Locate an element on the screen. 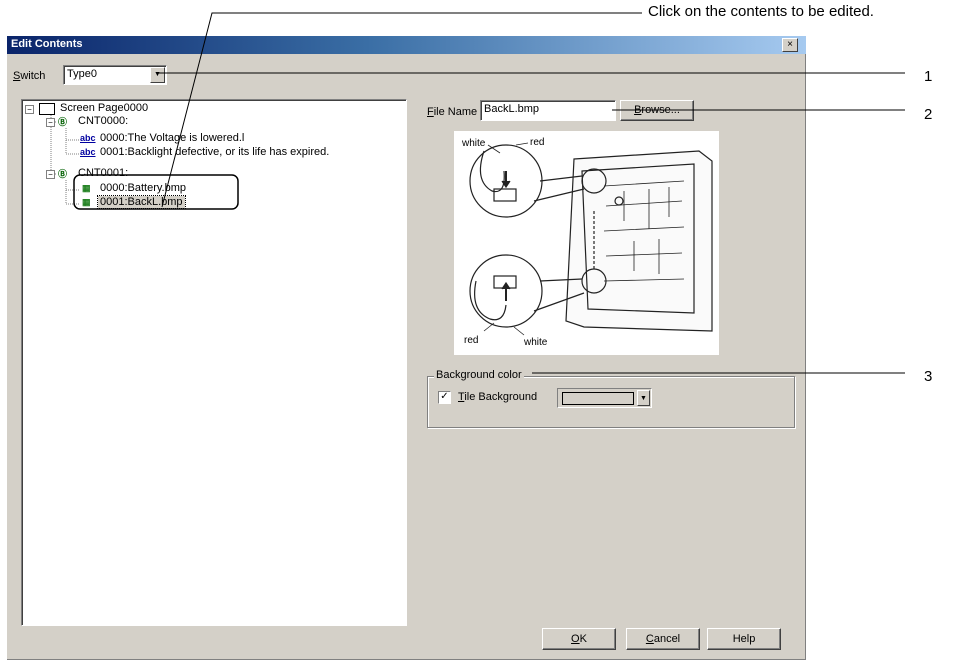 This screenshot has height=661, width=957. cancel-button: Cancel is located at coordinates (663, 639).